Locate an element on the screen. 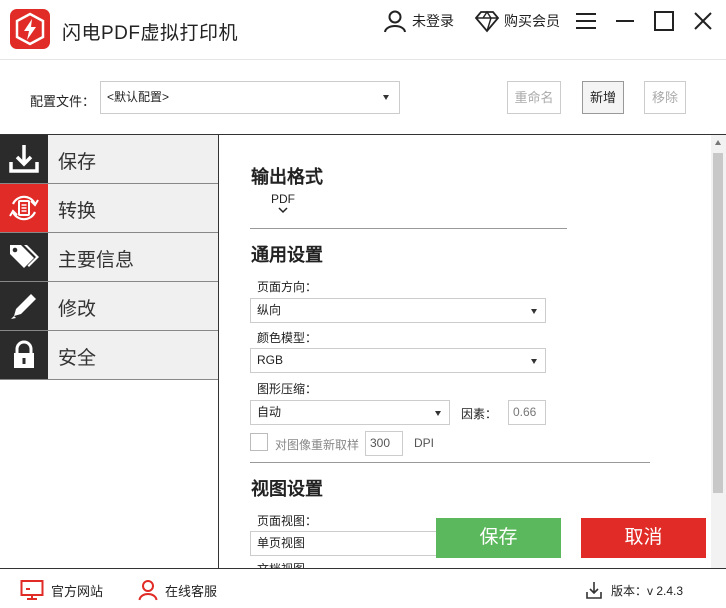 This screenshot has width=726, height=608. app-logo-icon is located at coordinates (30, 29).